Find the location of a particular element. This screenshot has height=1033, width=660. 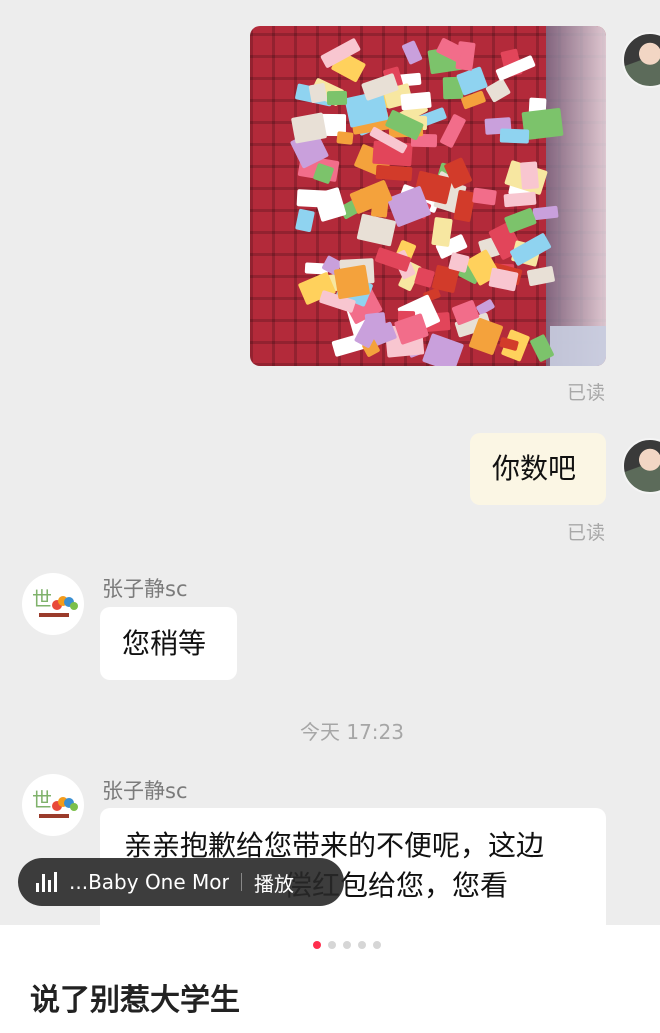

audio-bars-icon is located at coordinates (46, 882).